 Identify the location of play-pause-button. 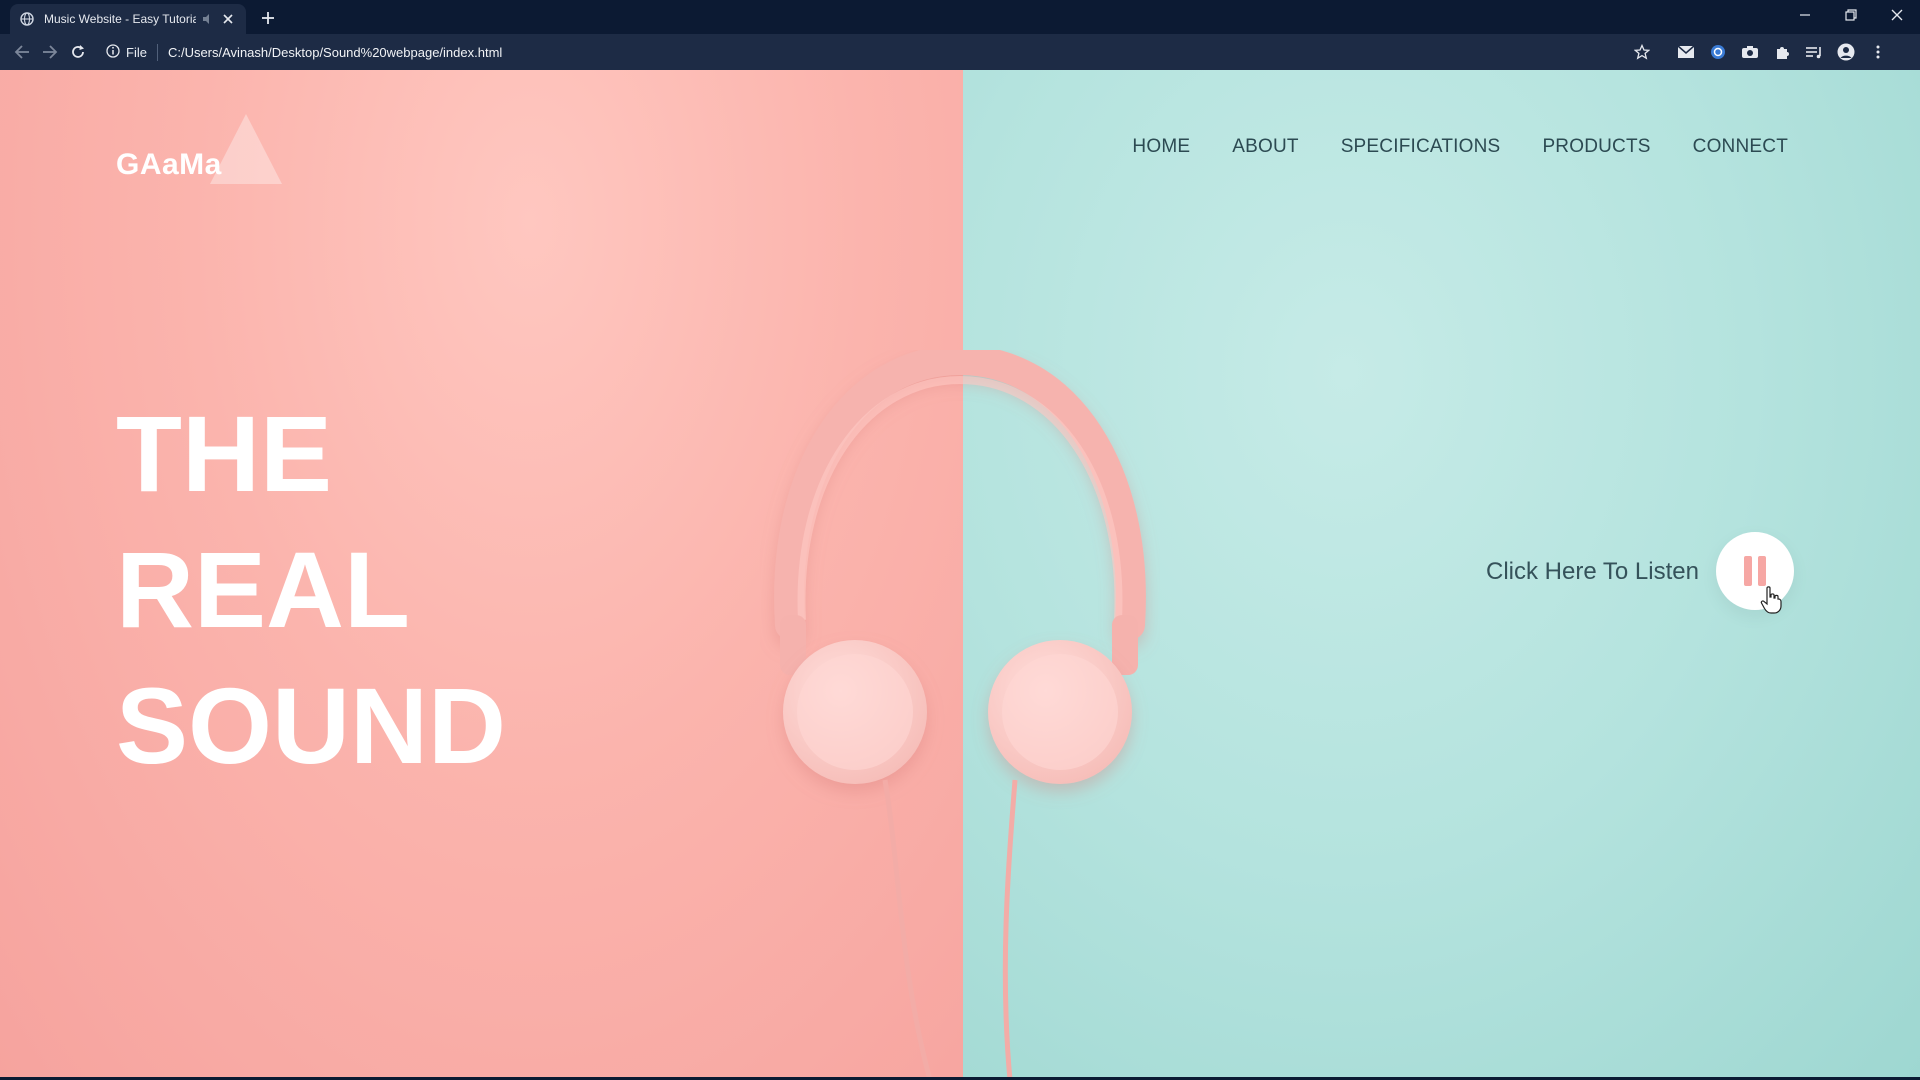
(1755, 571).